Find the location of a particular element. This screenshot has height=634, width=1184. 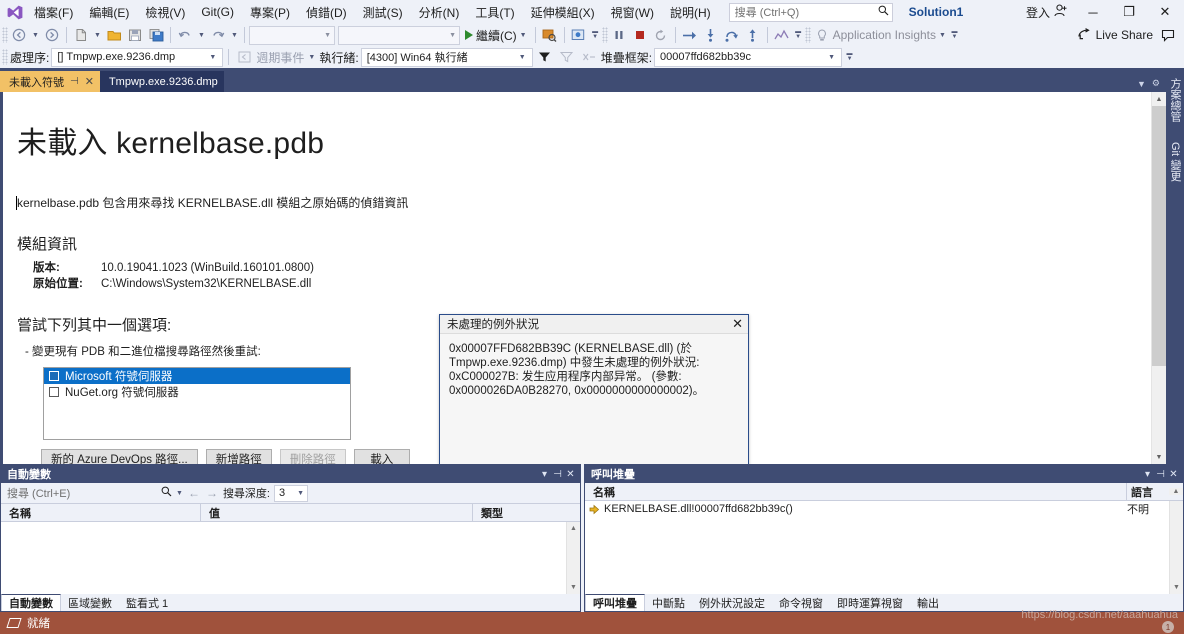

tab-watch-1: 監看式 1 is located at coordinates (147, 602).